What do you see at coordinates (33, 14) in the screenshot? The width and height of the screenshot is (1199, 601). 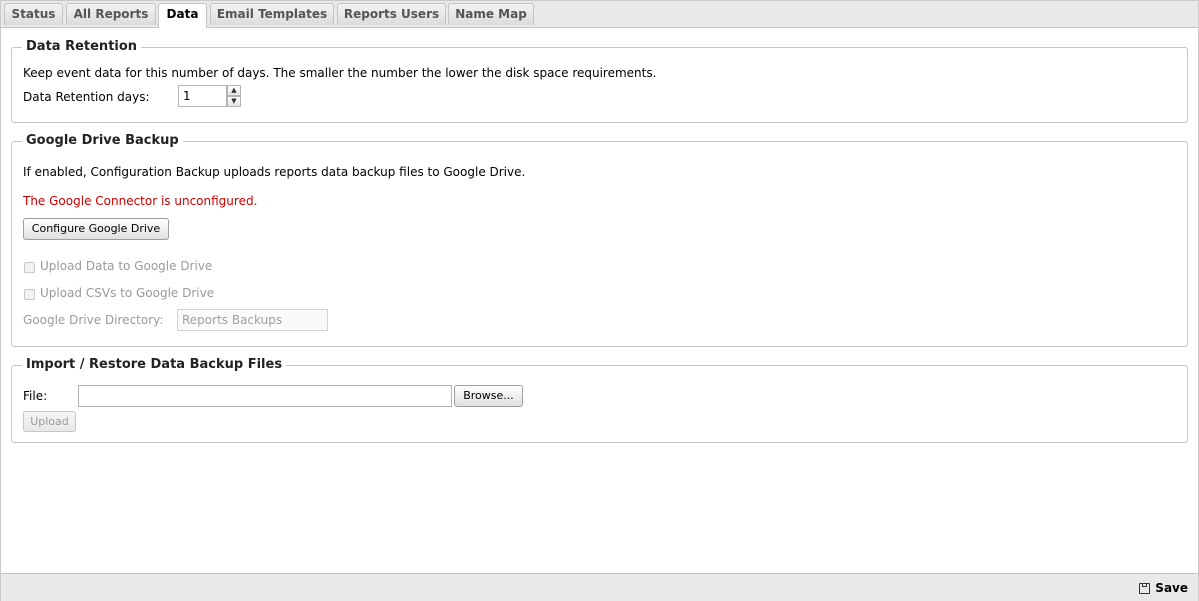 I see `tab-status: Status` at bounding box center [33, 14].